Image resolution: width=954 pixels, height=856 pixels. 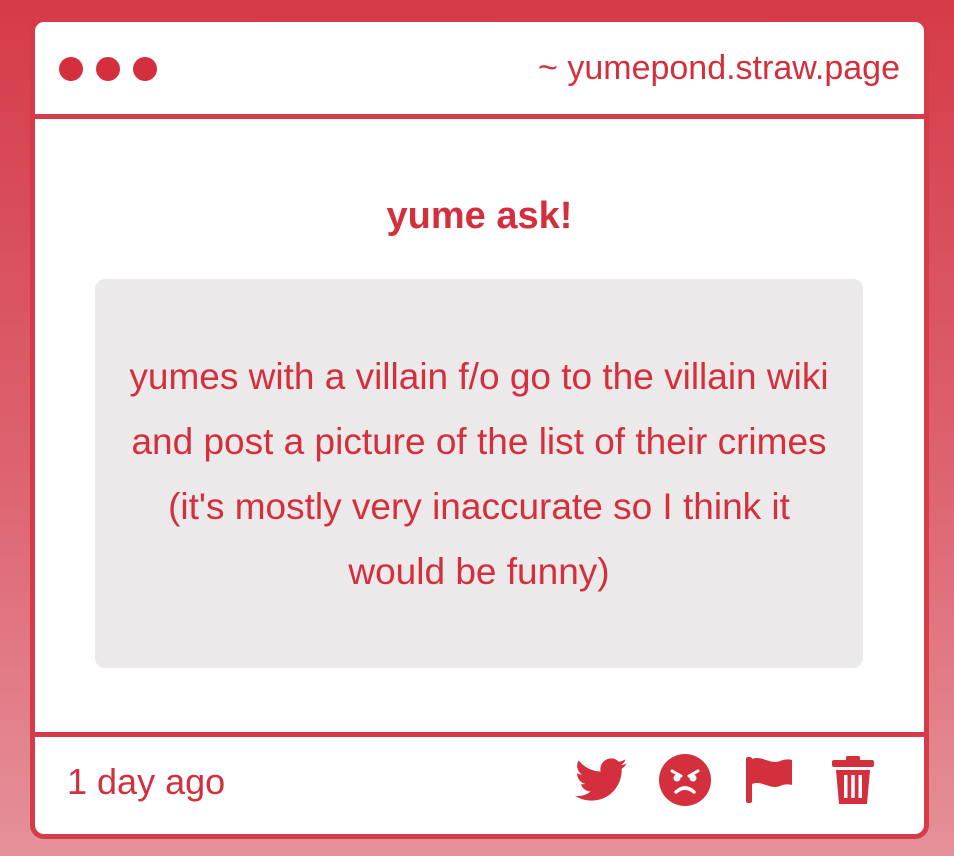 I want to click on trash-icon, so click(x=853, y=780).